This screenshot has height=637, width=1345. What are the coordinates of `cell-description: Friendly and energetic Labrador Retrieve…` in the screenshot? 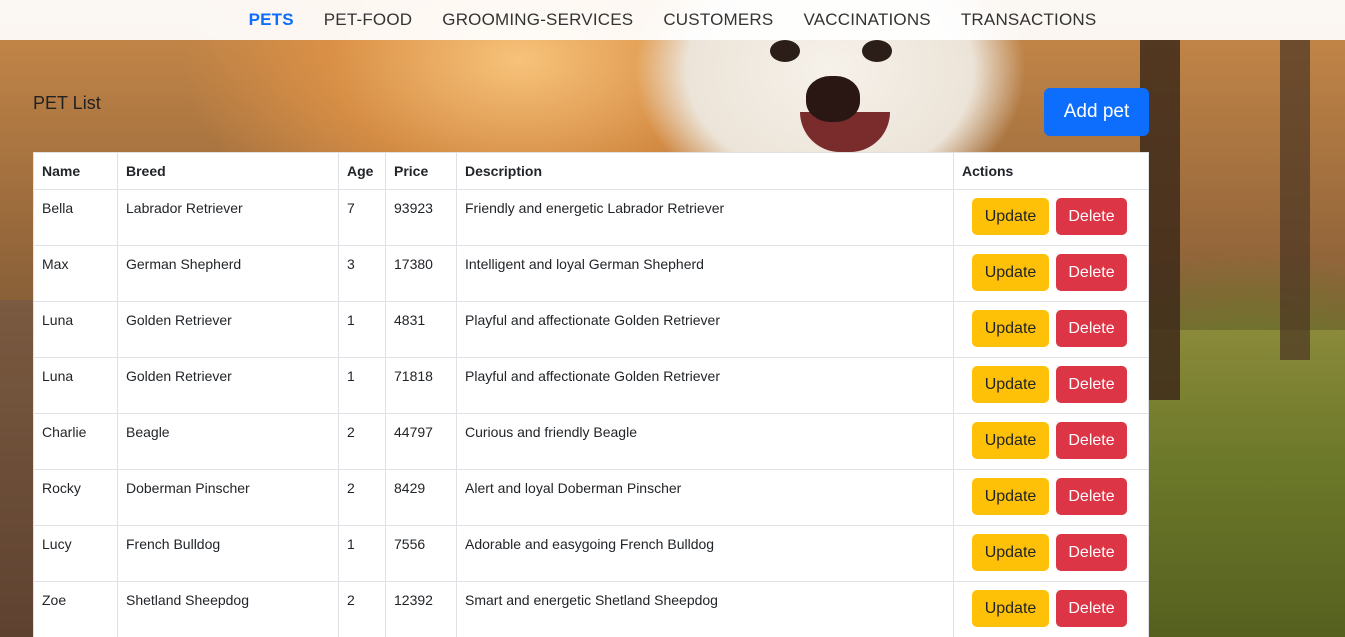 It's located at (705, 217).